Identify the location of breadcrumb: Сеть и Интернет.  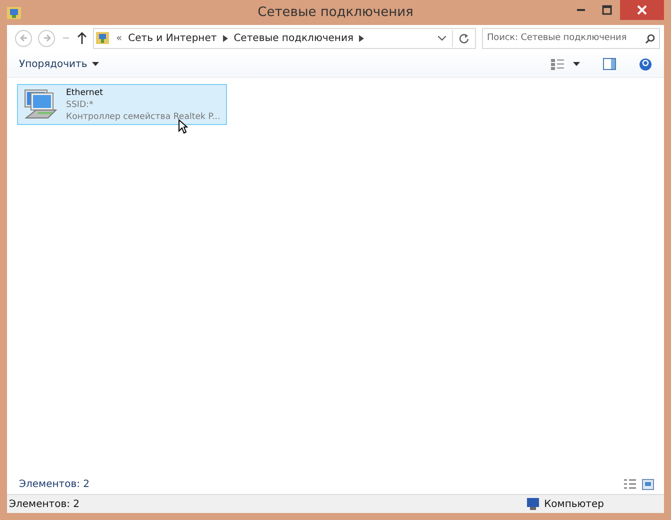
(172, 38).